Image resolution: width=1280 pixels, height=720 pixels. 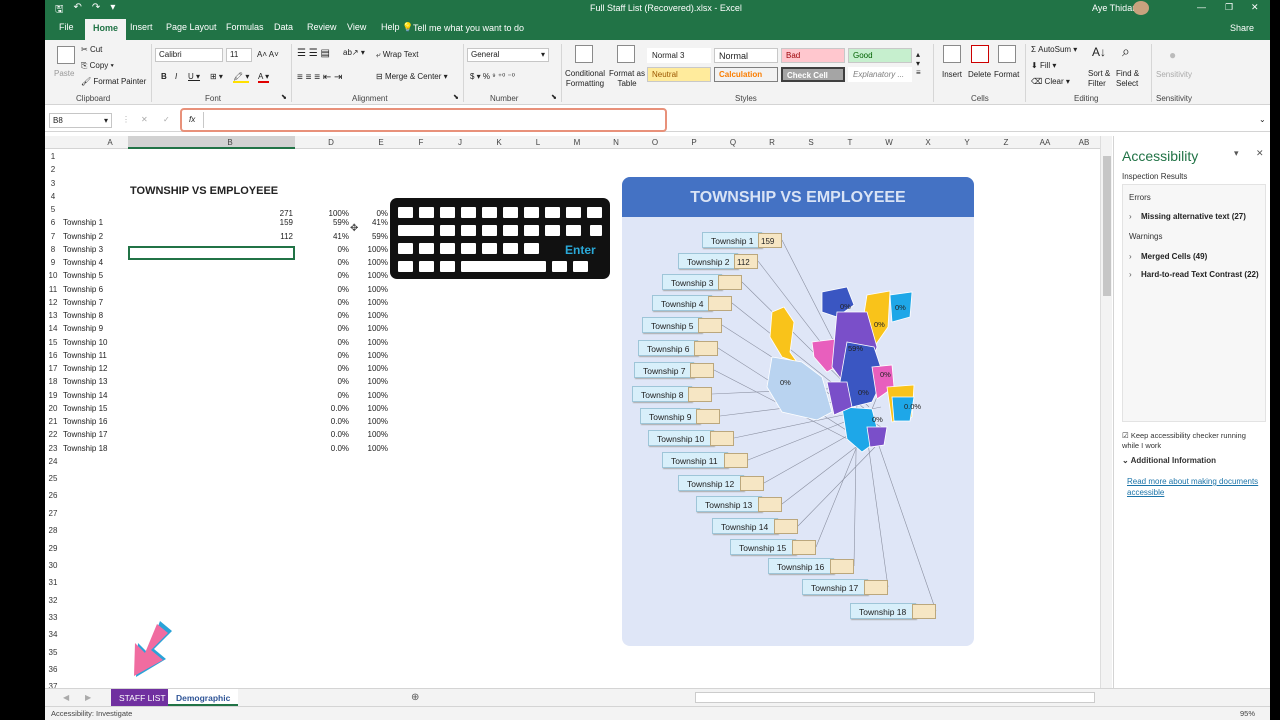 I want to click on row-header: 29, so click(x=53, y=548).